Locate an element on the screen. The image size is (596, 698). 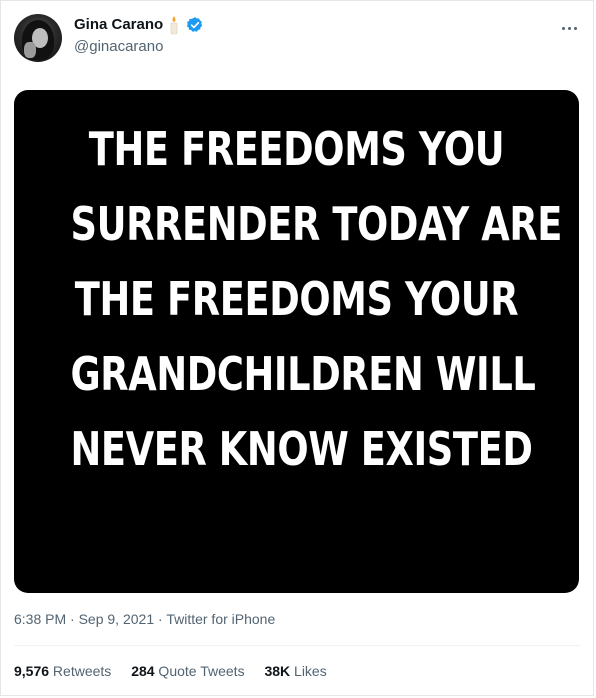
quote-tweets-stat: 284 Quote Tweets is located at coordinates (187, 671).